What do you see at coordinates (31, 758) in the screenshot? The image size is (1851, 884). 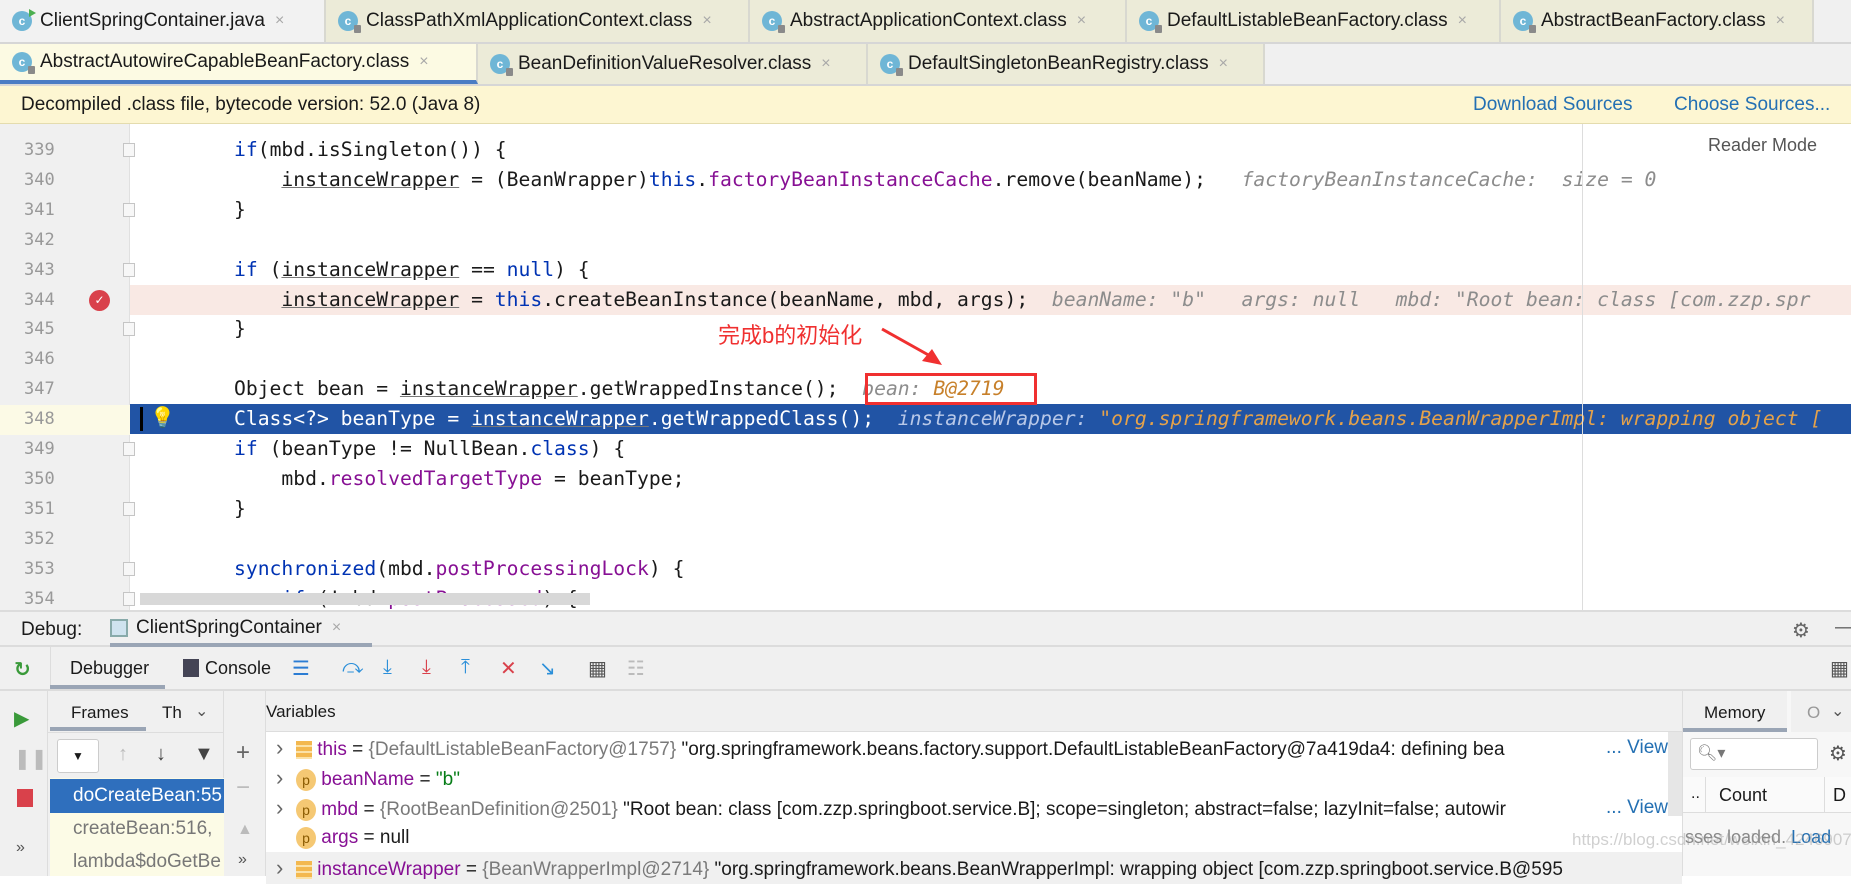 I see `pause-icon: ❚❚` at bounding box center [31, 758].